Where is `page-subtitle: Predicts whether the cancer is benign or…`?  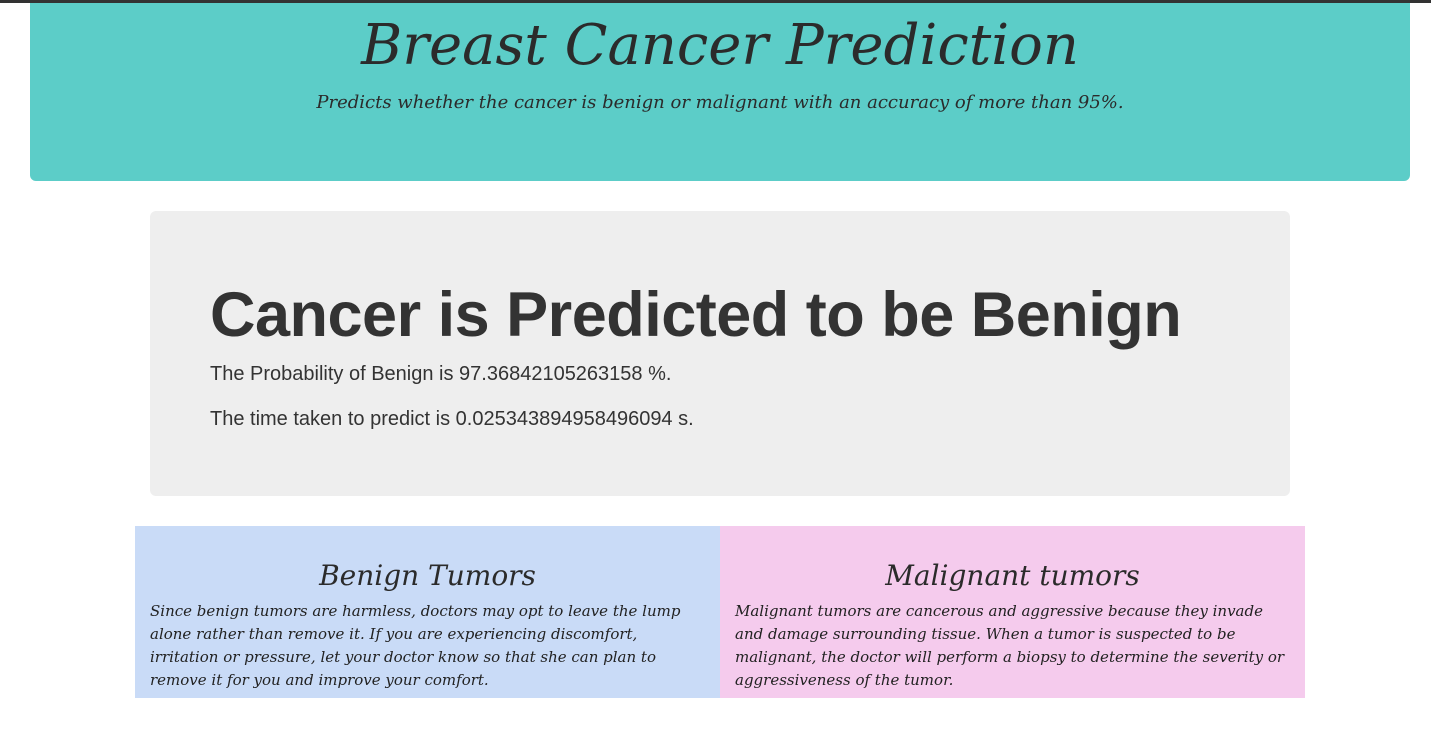
page-subtitle: Predicts whether the cancer is benign or… is located at coordinates (720, 102).